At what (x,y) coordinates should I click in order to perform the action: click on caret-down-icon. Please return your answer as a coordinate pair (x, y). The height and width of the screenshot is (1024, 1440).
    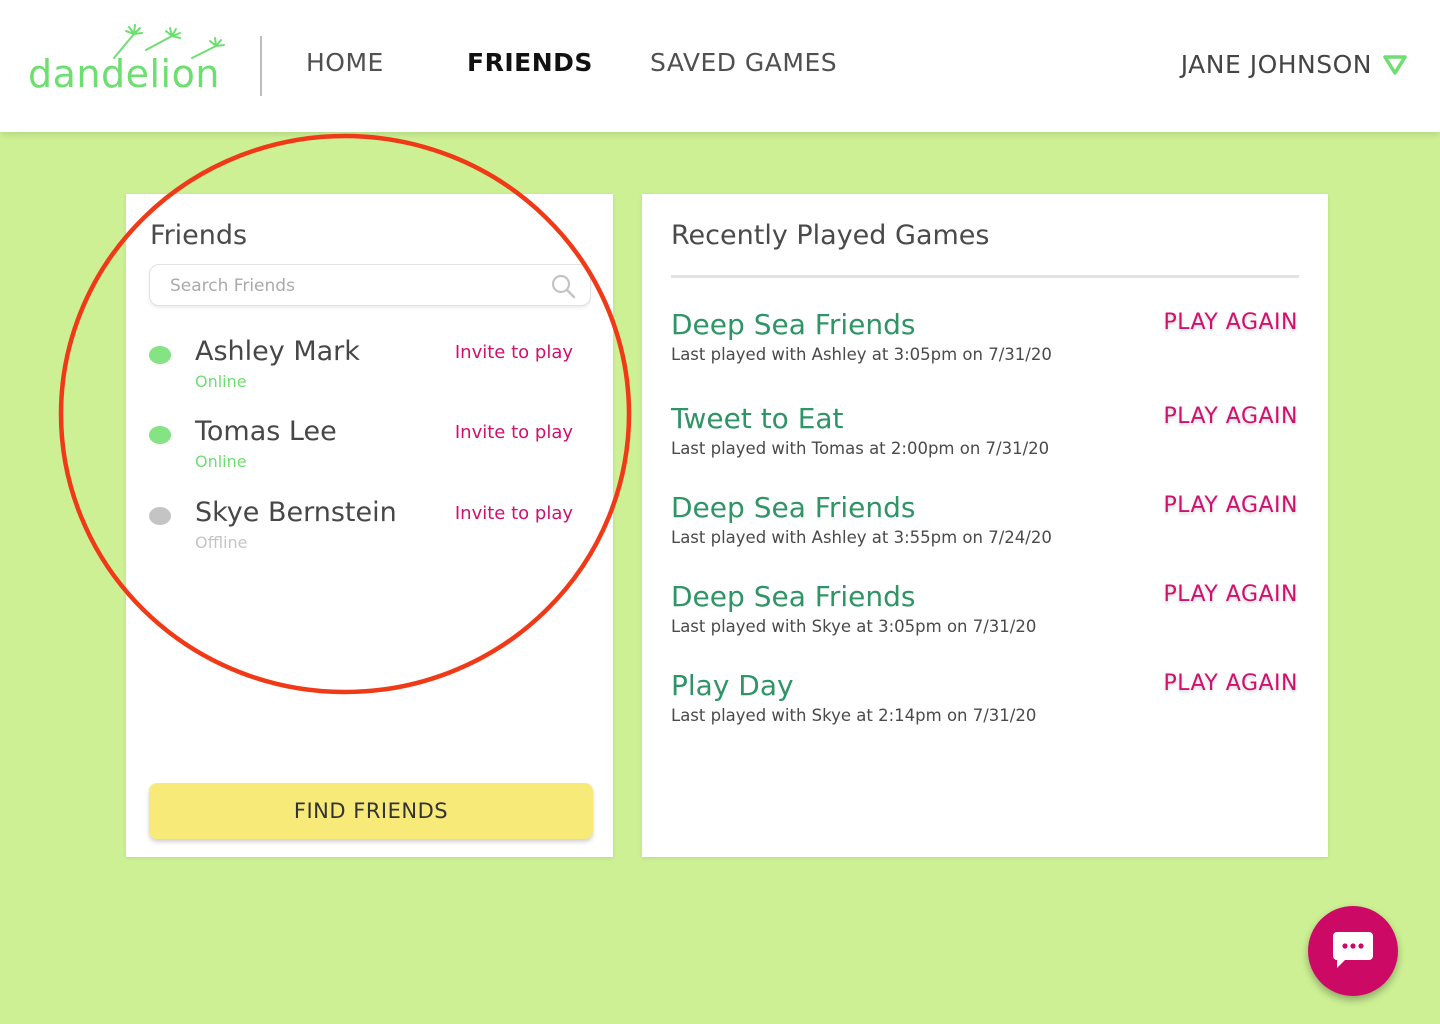
    Looking at the image, I should click on (1395, 64).